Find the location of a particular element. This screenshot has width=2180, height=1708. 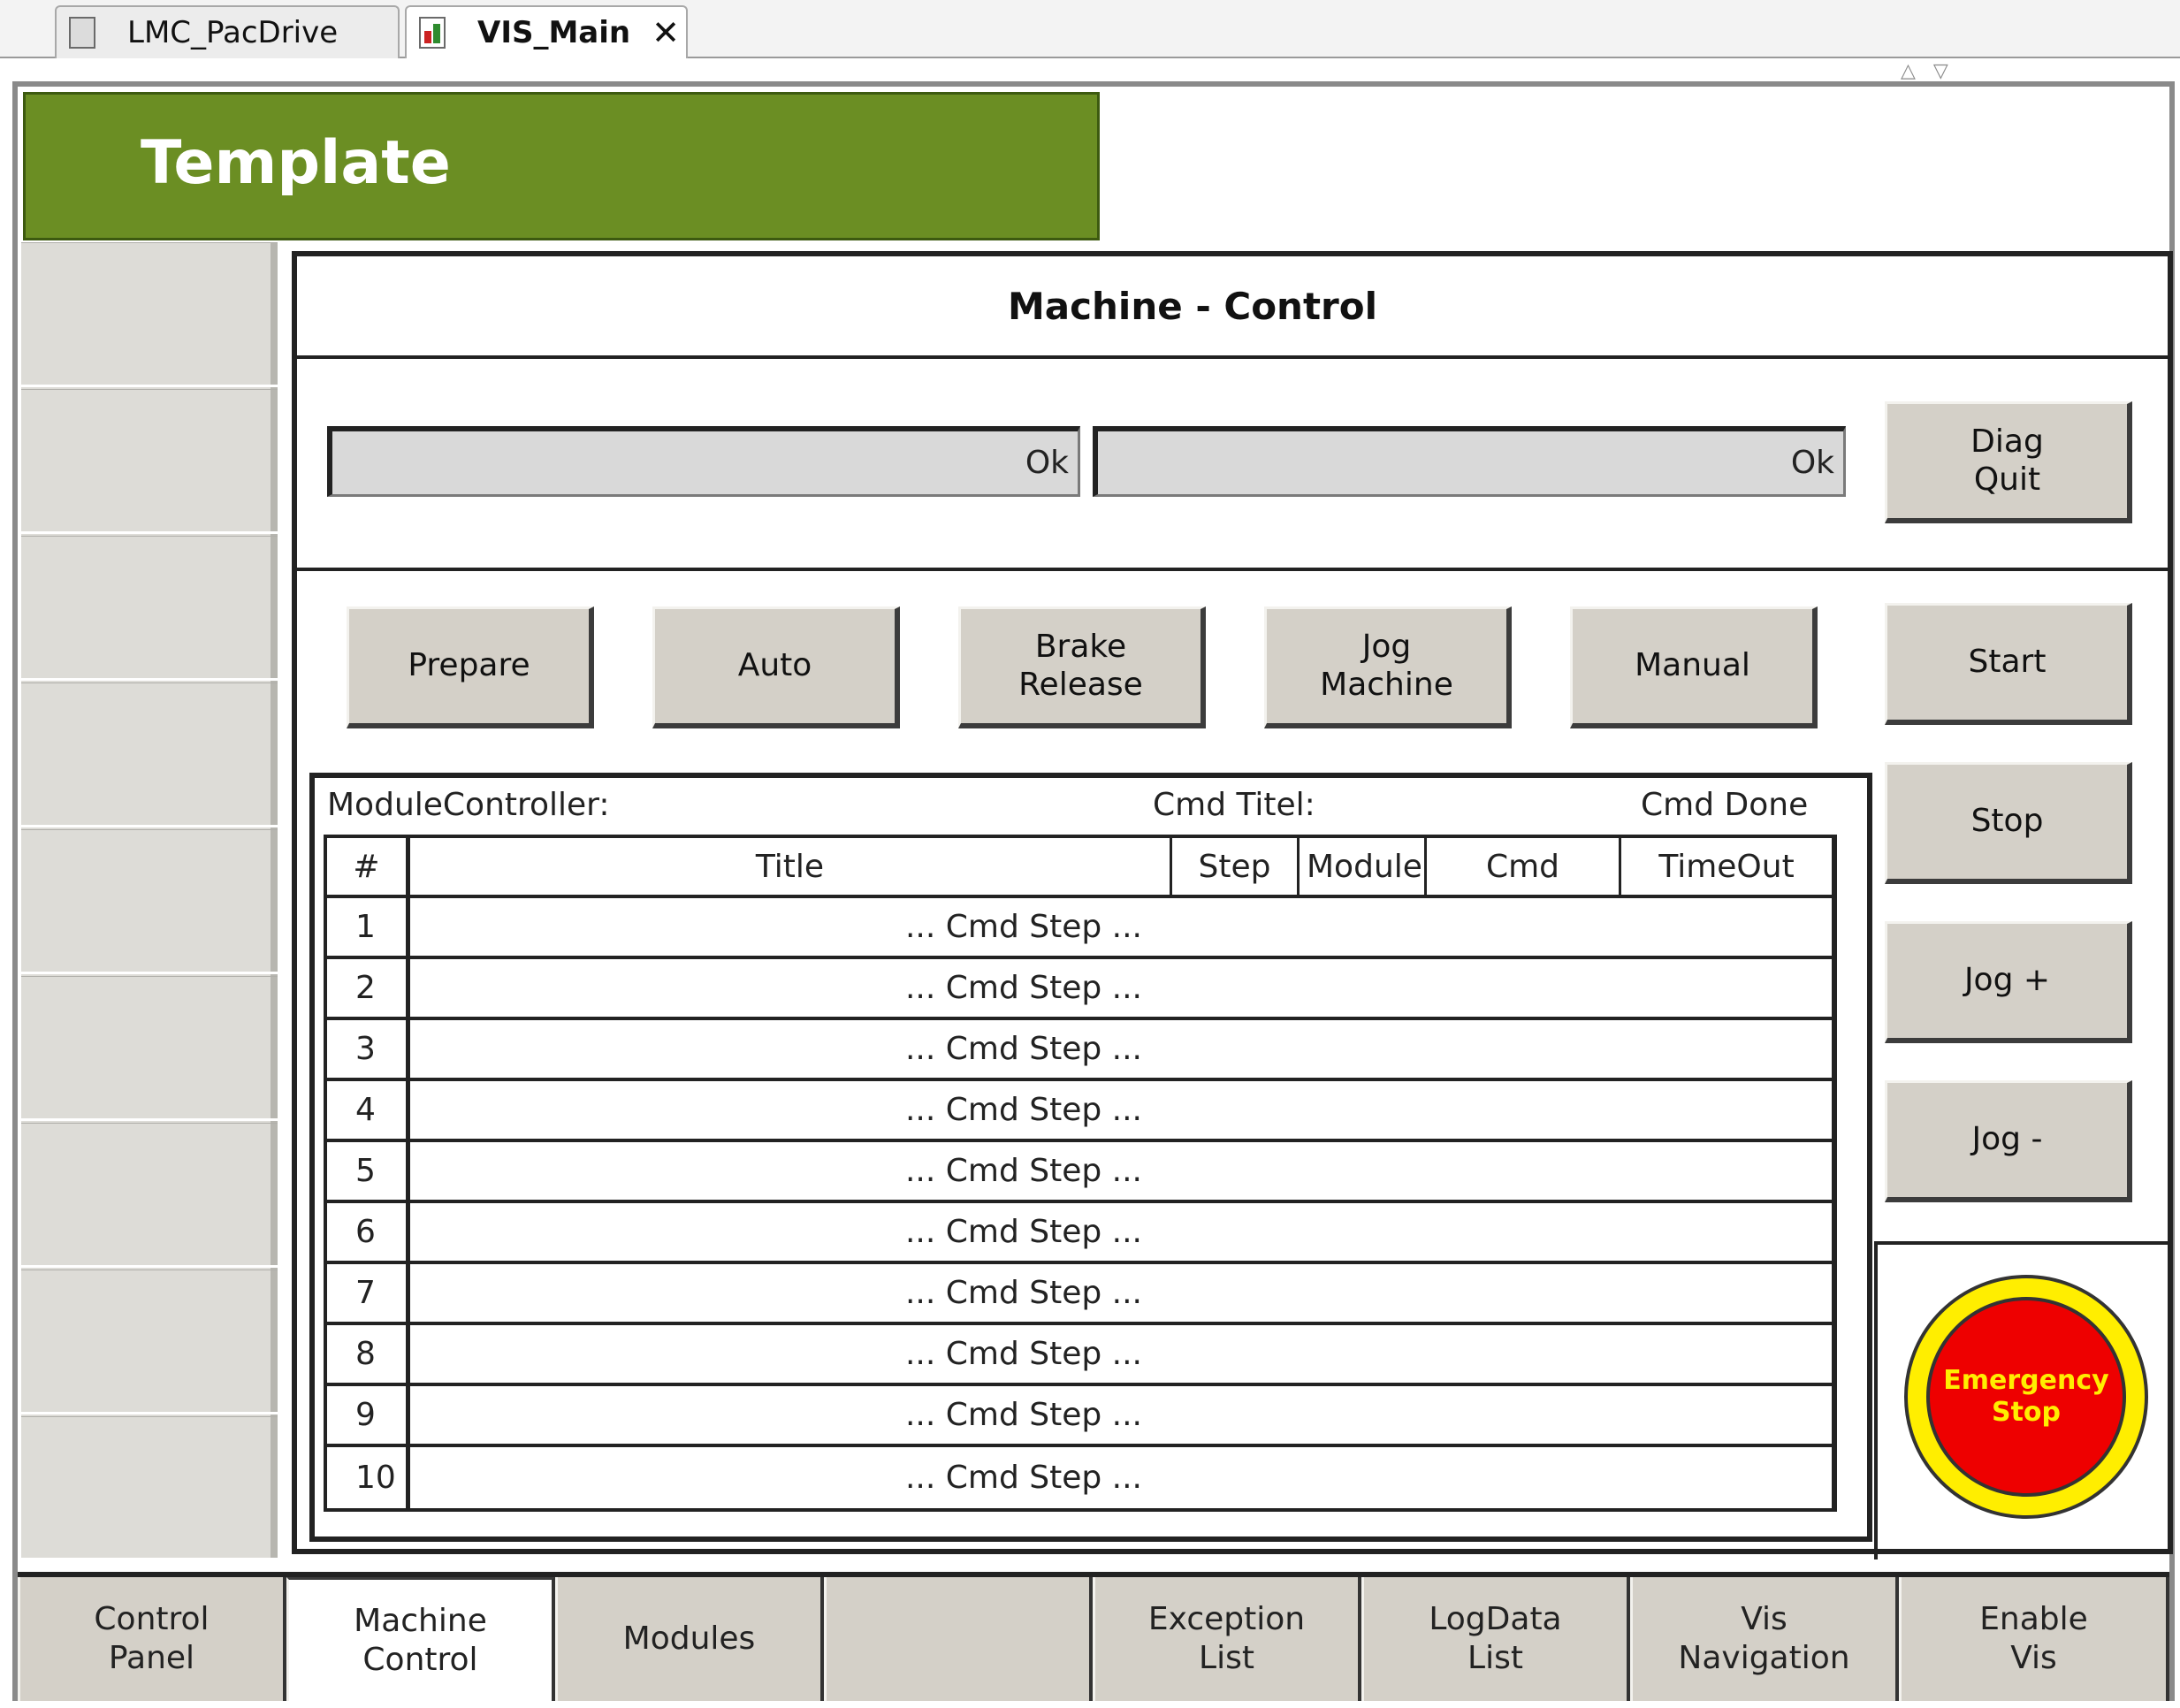

module-controller-label: ModuleController: is located at coordinates (469, 805).